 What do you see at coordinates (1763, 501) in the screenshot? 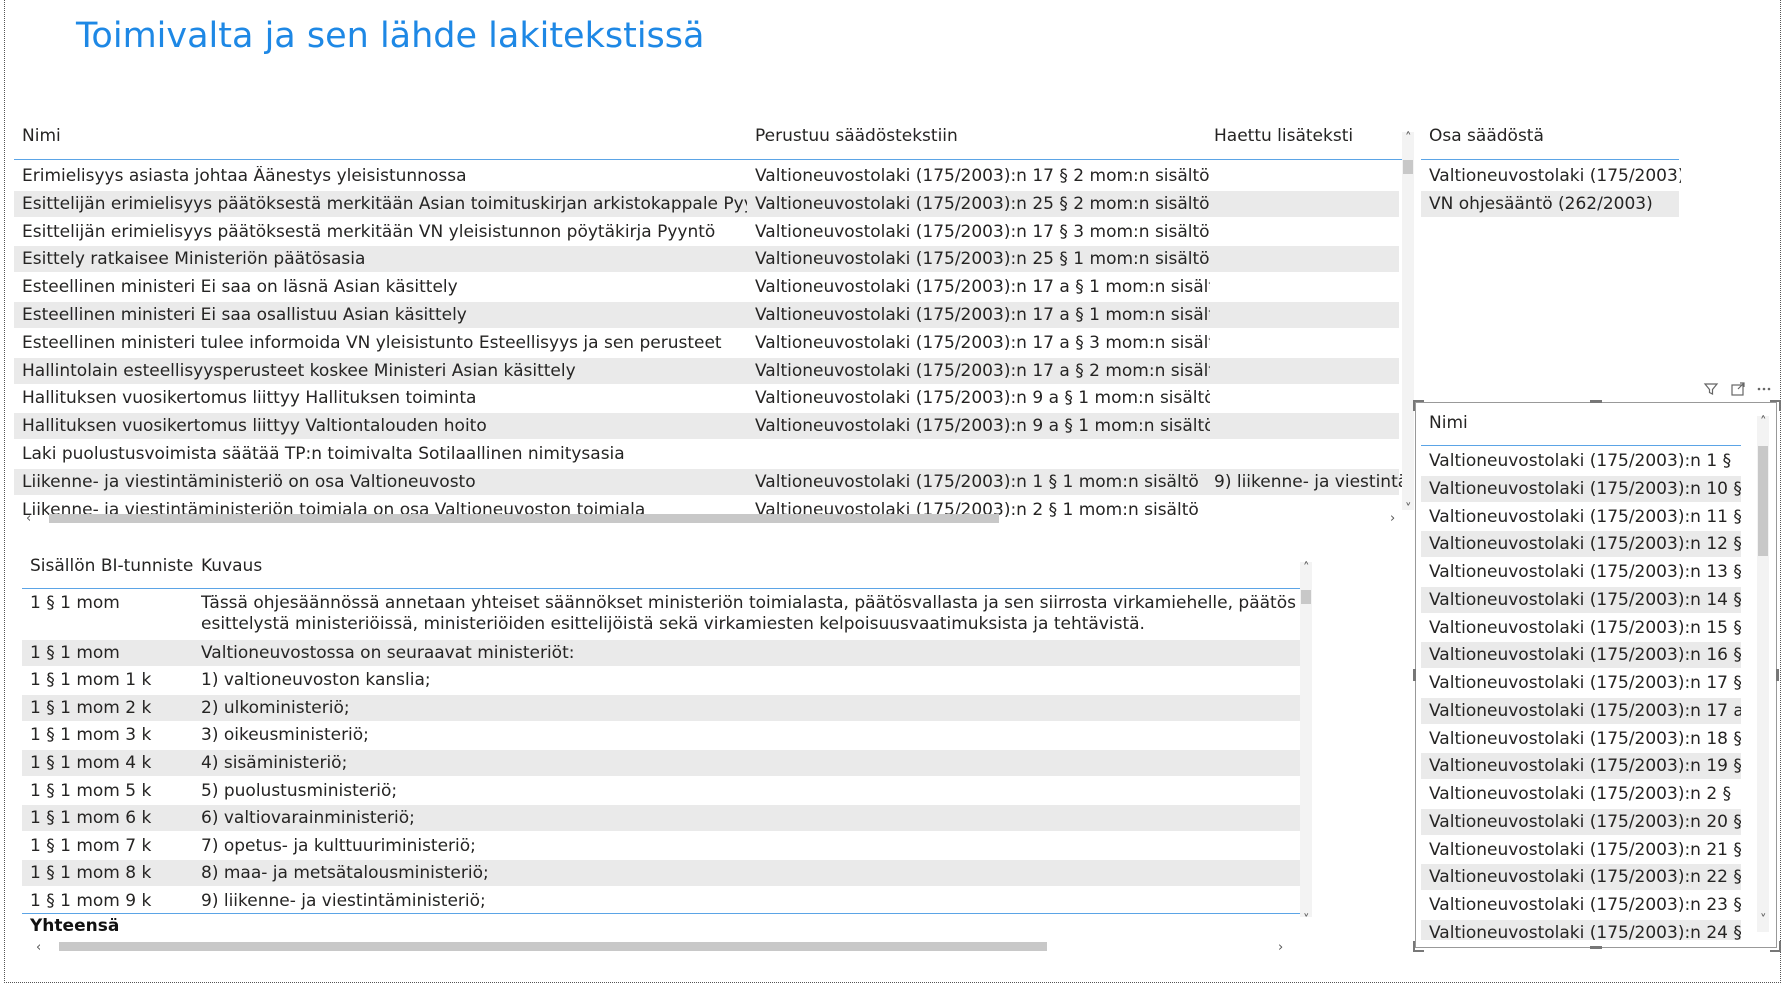
I see `nimi-list-vscroll-thumb` at bounding box center [1763, 501].